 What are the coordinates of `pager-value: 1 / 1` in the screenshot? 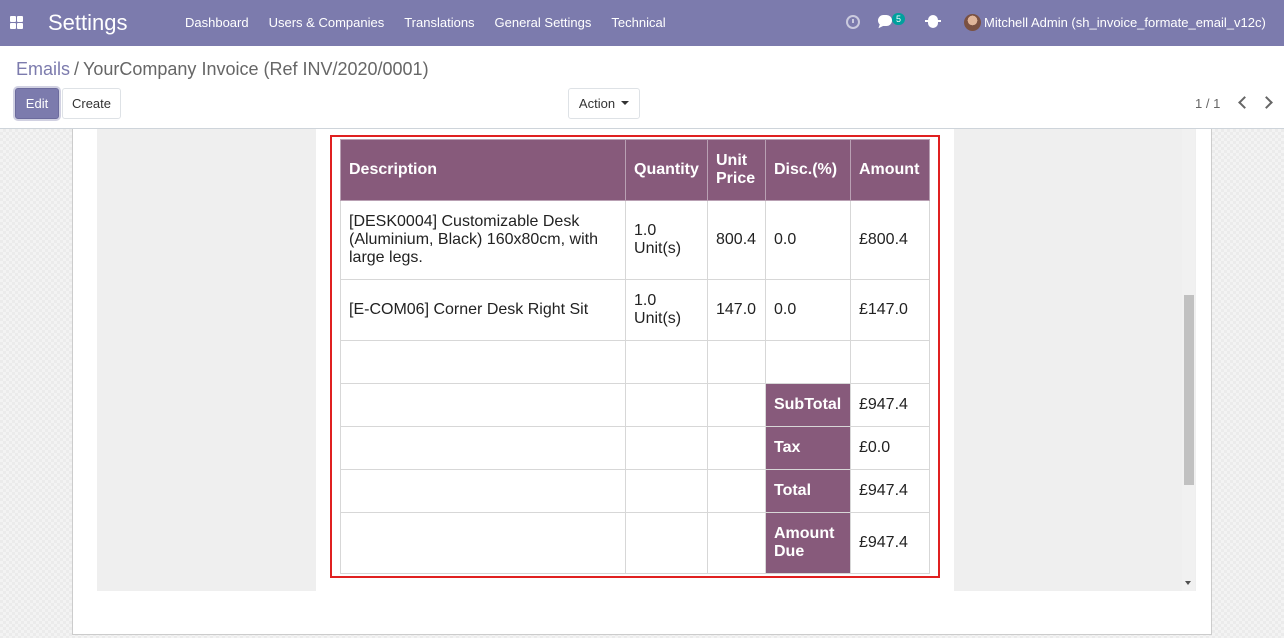 It's located at (1207, 103).